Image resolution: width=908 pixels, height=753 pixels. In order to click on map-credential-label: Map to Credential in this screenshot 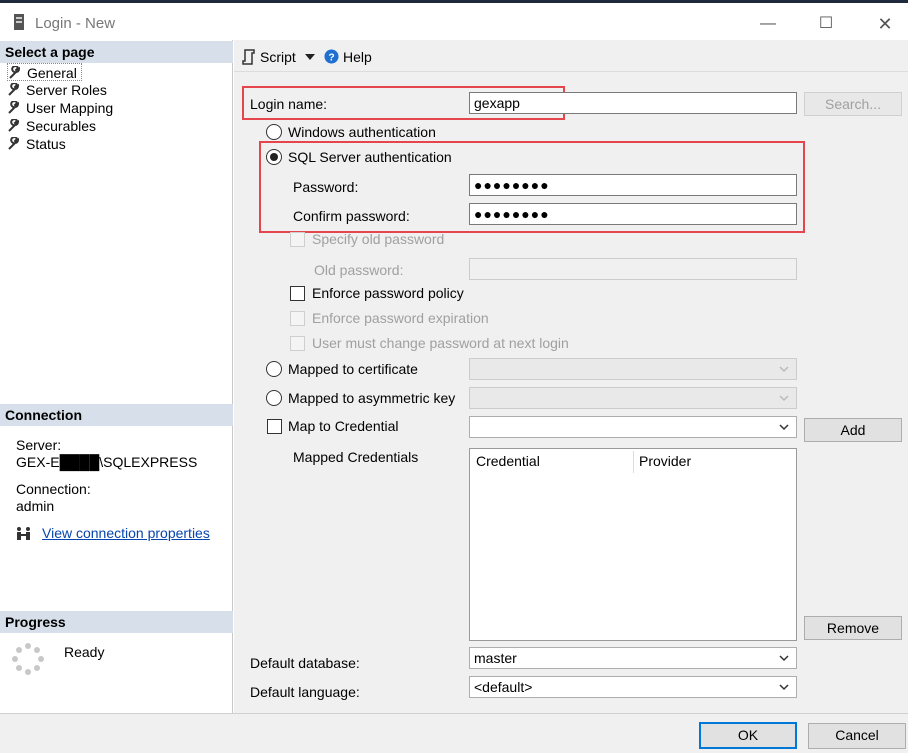, I will do `click(343, 426)`.